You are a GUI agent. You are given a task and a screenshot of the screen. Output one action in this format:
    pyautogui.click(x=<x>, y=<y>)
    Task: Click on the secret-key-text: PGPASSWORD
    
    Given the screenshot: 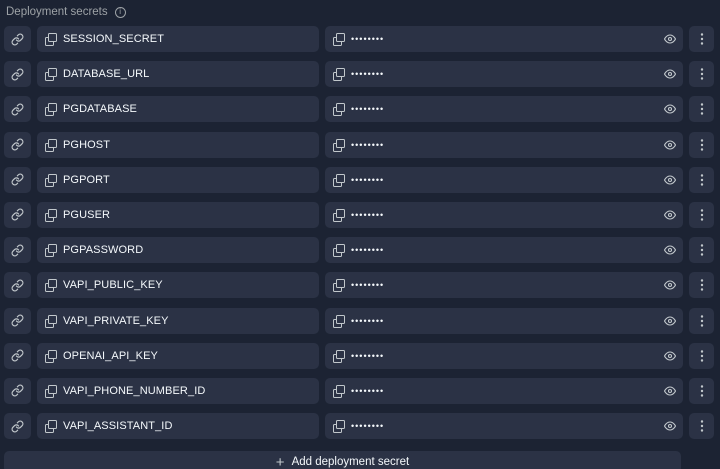 What is the action you would take?
    pyautogui.click(x=103, y=250)
    